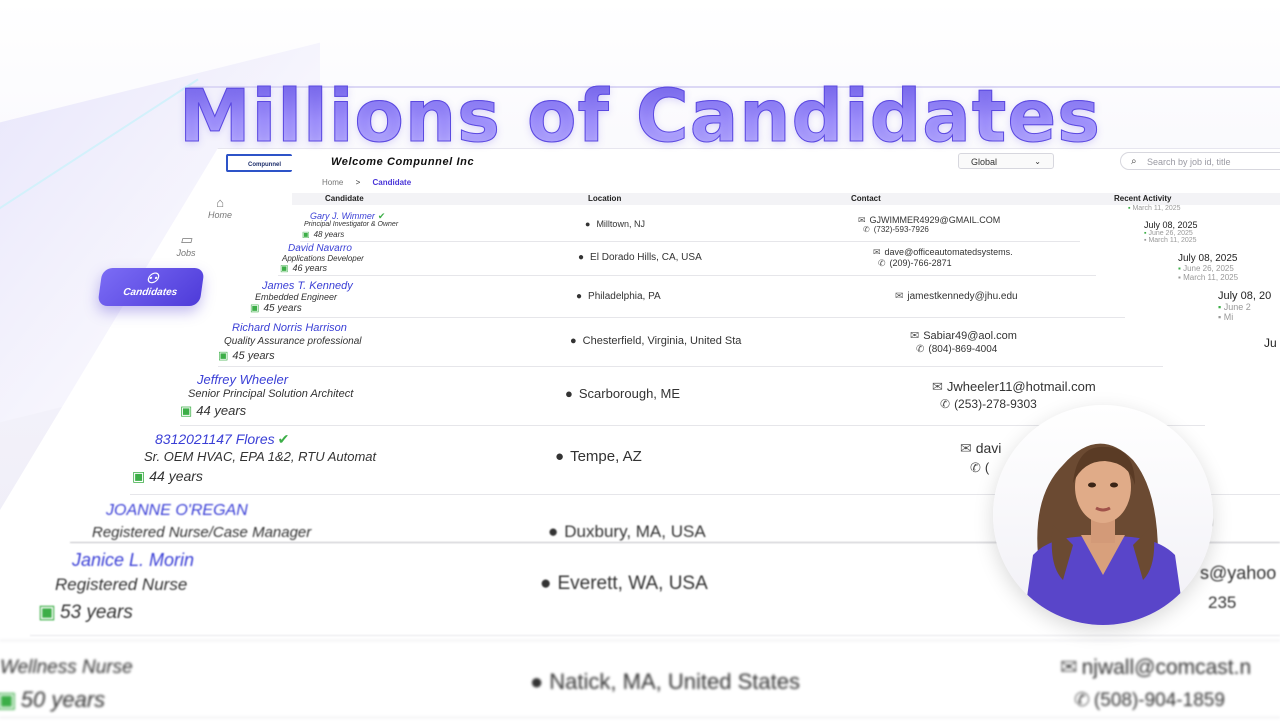  I want to click on candidate-email: ✉ Jwheeler11@hotmail.com, so click(1014, 387).